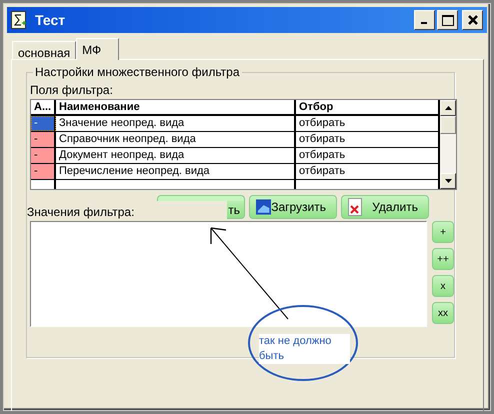 This screenshot has height=414, width=494. I want to click on group-title: Настройки множественного фильтра, so click(137, 72).